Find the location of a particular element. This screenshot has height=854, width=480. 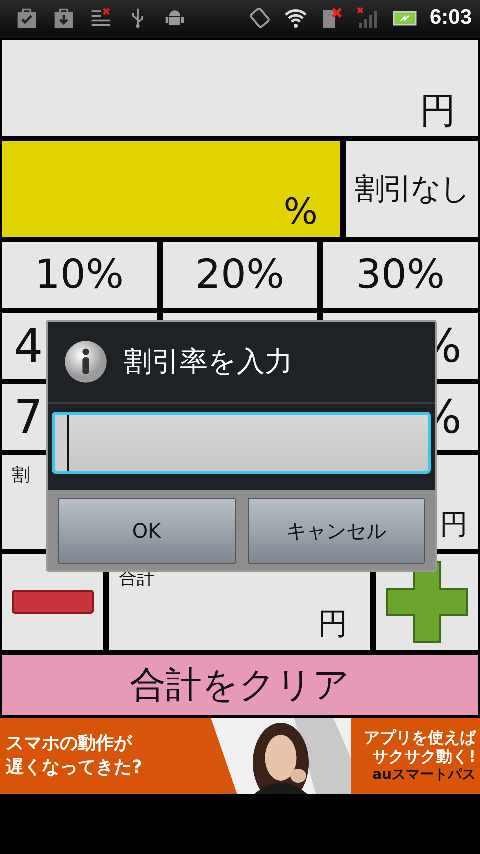

dialog-title: 割引率を入力 is located at coordinates (208, 362).